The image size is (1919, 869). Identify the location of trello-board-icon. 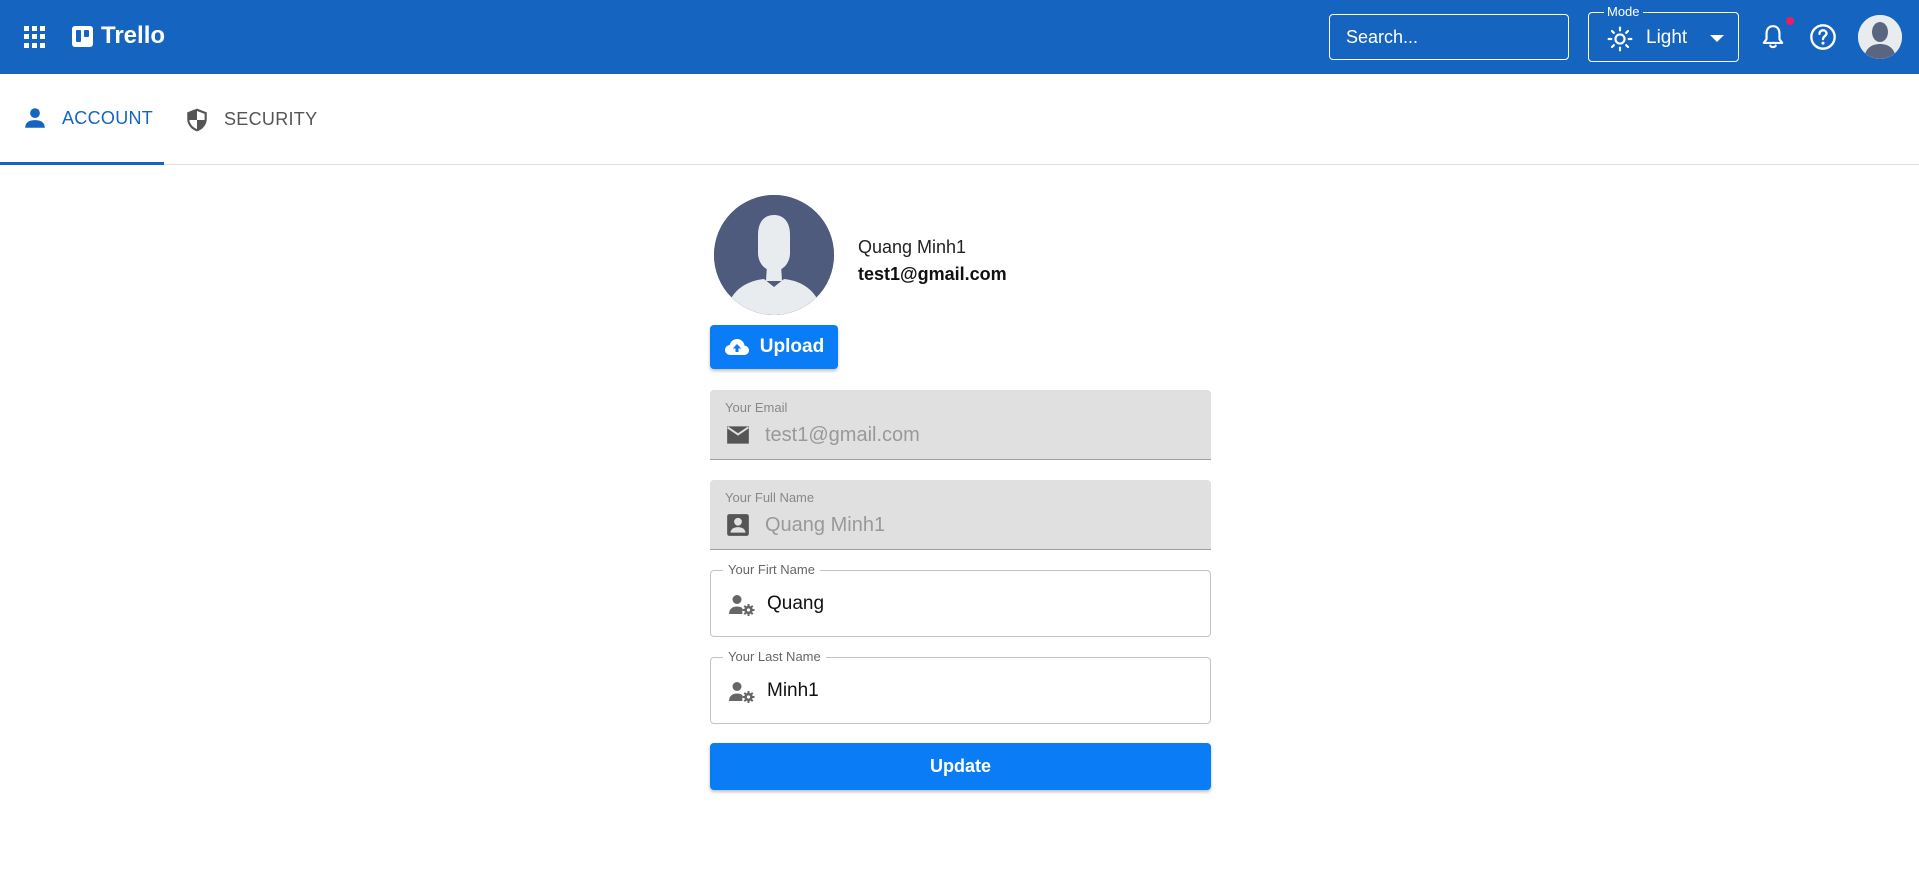
(82, 36).